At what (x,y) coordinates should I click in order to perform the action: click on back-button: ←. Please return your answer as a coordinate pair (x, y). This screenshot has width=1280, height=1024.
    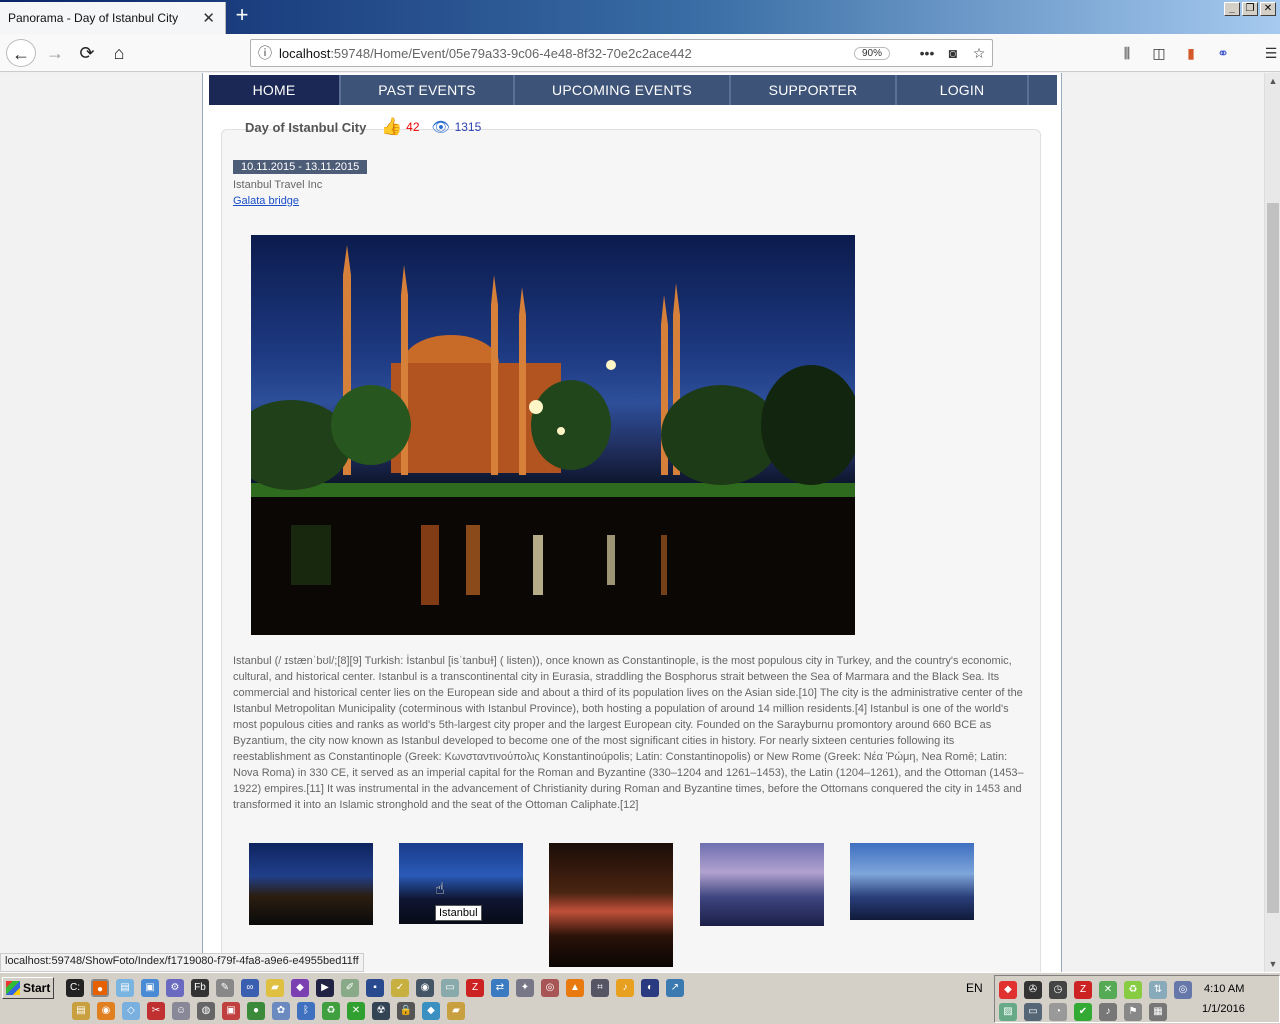
    Looking at the image, I should click on (21, 53).